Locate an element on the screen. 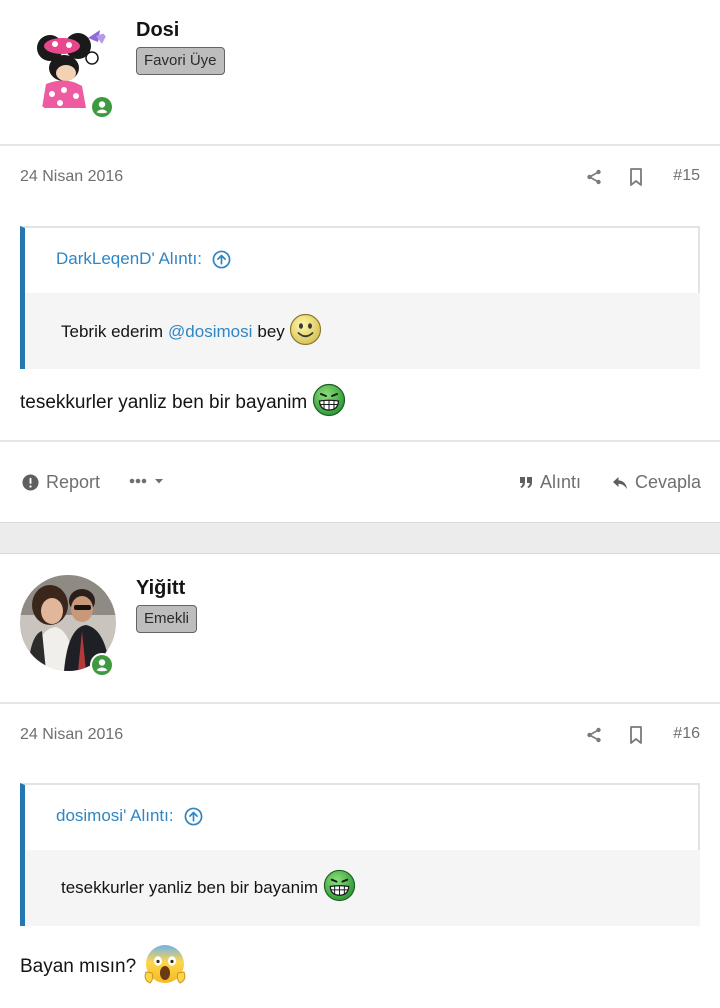  quote-text: tesekkurler yanliz ben bir bayanim is located at coordinates (208, 888).